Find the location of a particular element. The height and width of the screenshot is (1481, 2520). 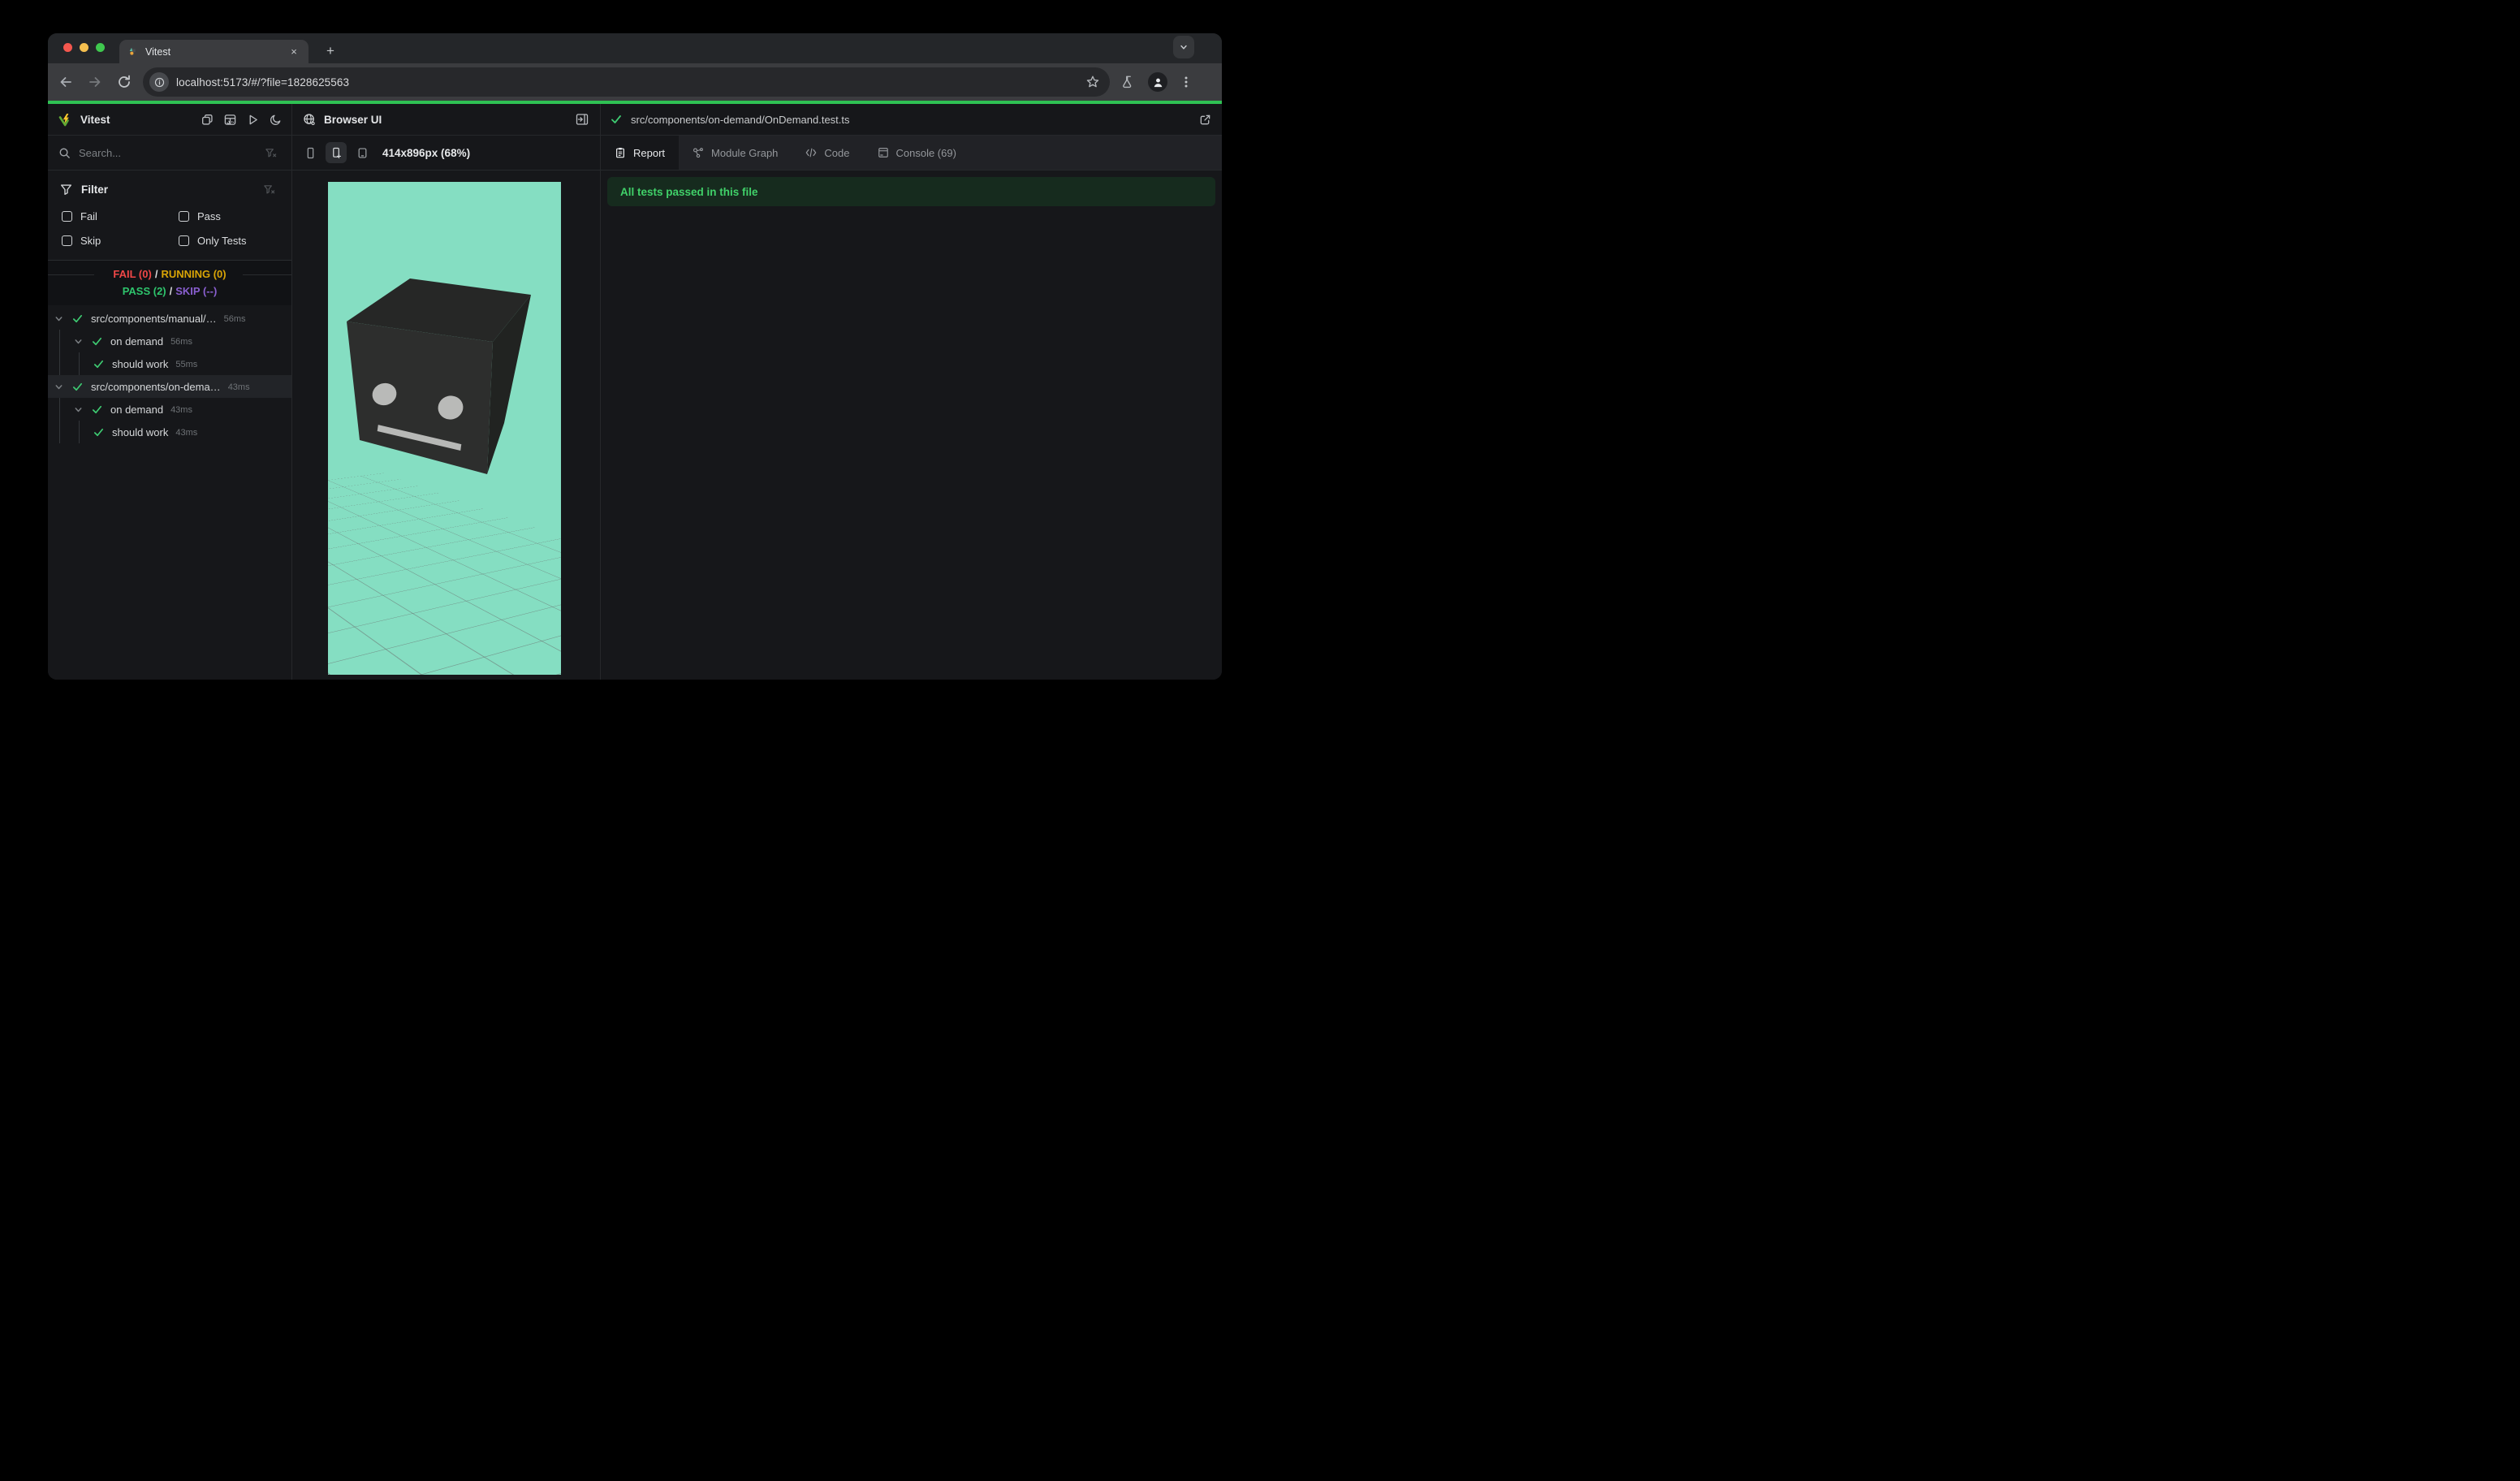

filter-checkbox-only-tests: Only Tests is located at coordinates (235, 240).